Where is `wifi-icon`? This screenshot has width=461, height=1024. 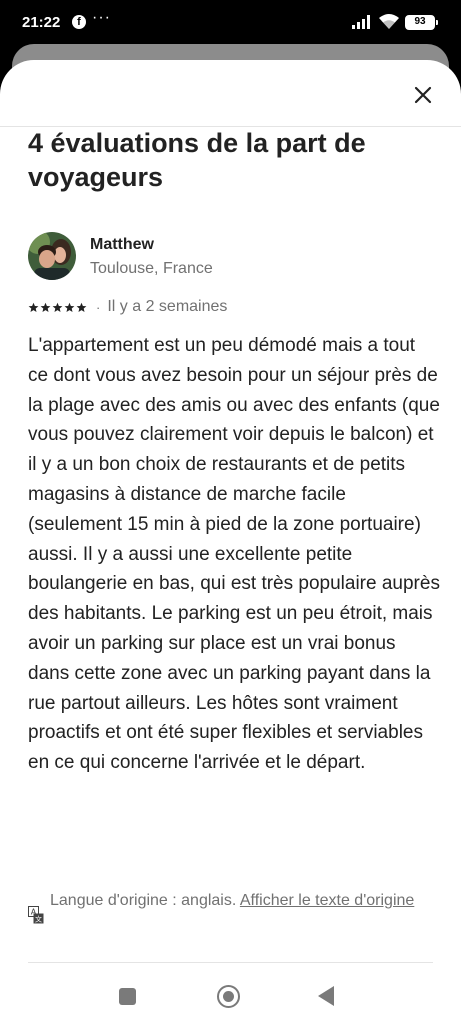
wifi-icon is located at coordinates (389, 21).